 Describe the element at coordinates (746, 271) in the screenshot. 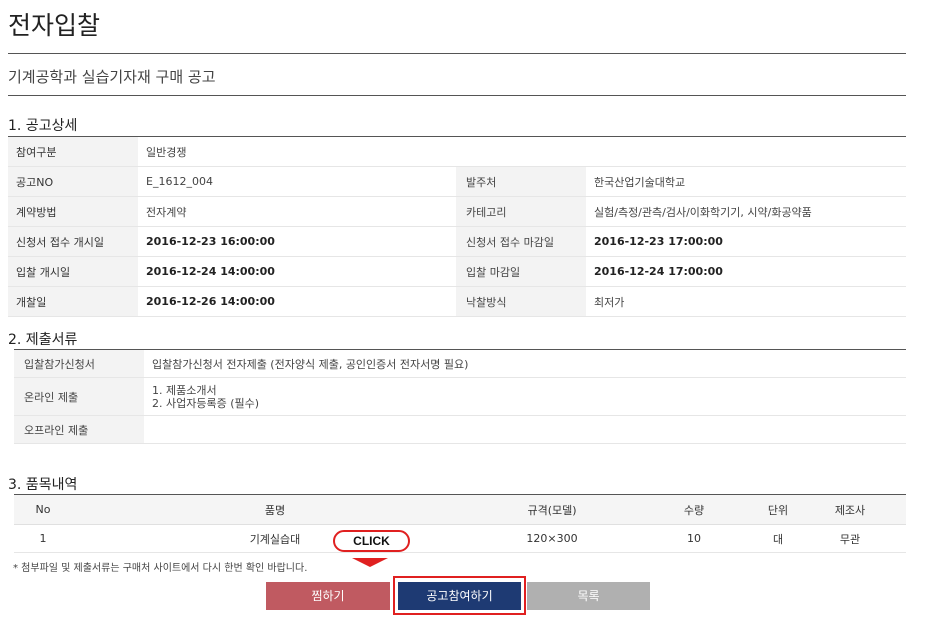

I see `field-value: 2016-12-24 17:00:00` at that location.